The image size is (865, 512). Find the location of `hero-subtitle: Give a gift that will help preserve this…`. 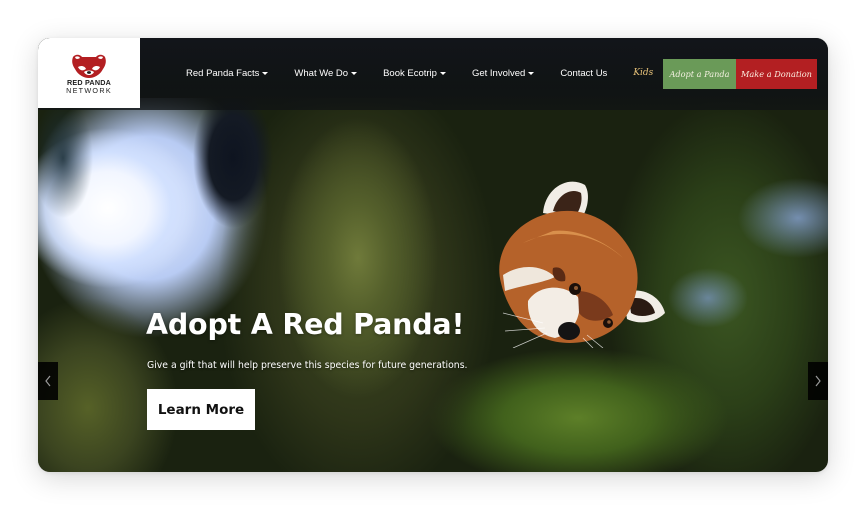

hero-subtitle: Give a gift that will help preserve this… is located at coordinates (307, 365).